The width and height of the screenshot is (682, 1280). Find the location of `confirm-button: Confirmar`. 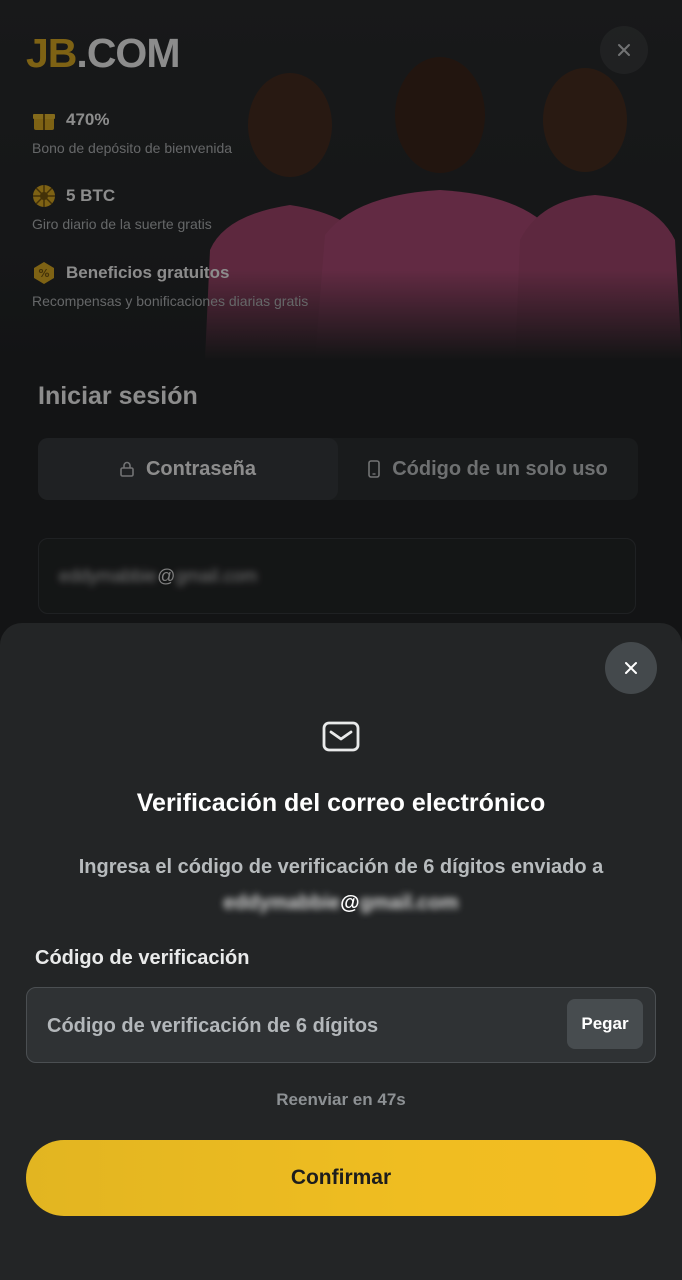

confirm-button: Confirmar is located at coordinates (341, 1178).